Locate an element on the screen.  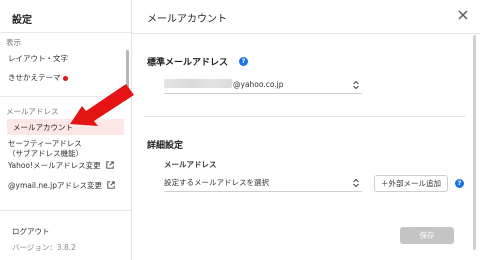
red-arrow-annotation is located at coordinates (102, 105).